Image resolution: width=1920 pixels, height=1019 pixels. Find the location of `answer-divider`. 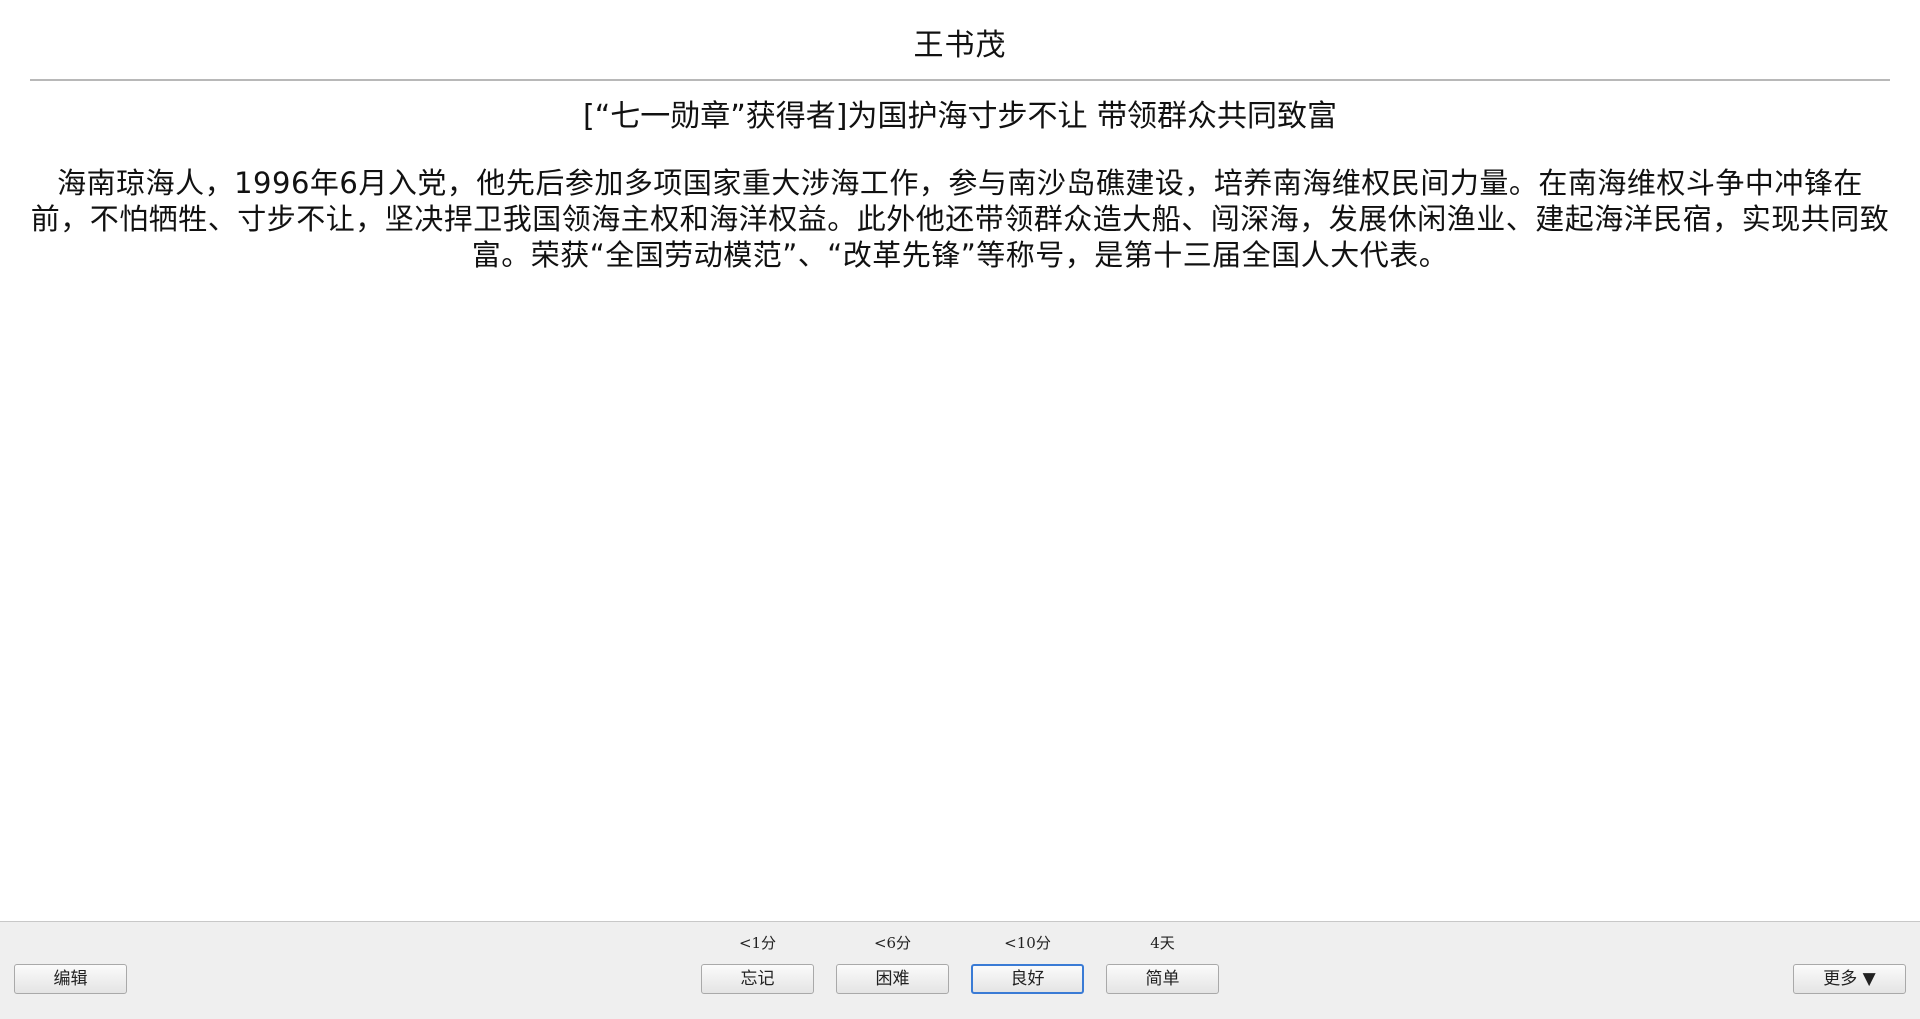

answer-divider is located at coordinates (960, 80).